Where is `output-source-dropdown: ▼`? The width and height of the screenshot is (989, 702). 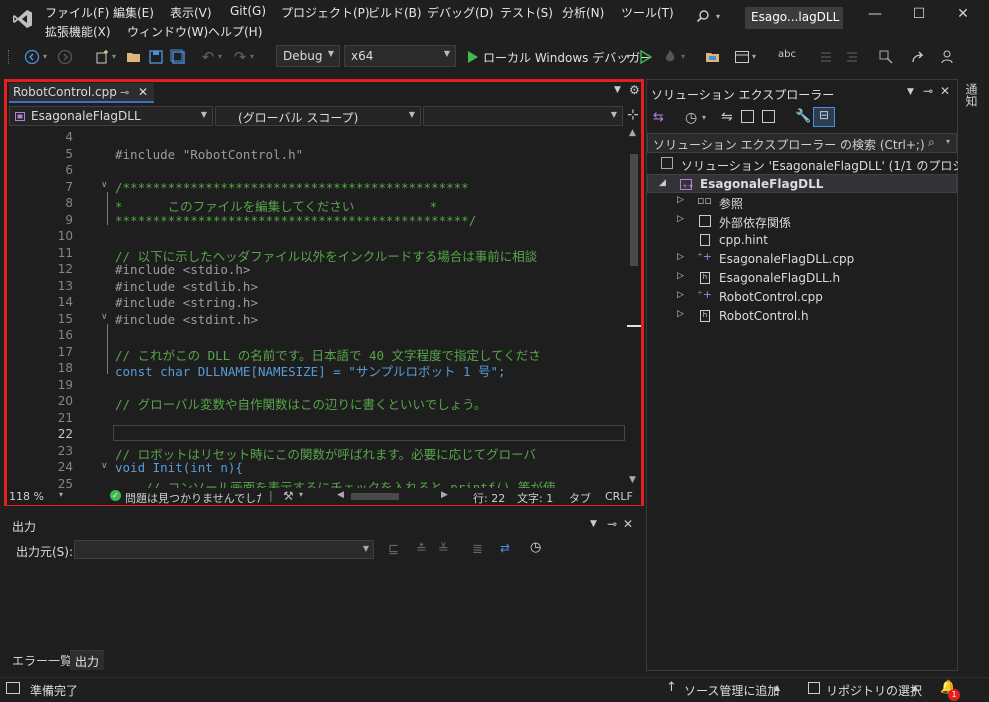
output-source-dropdown: ▼ is located at coordinates (224, 549).